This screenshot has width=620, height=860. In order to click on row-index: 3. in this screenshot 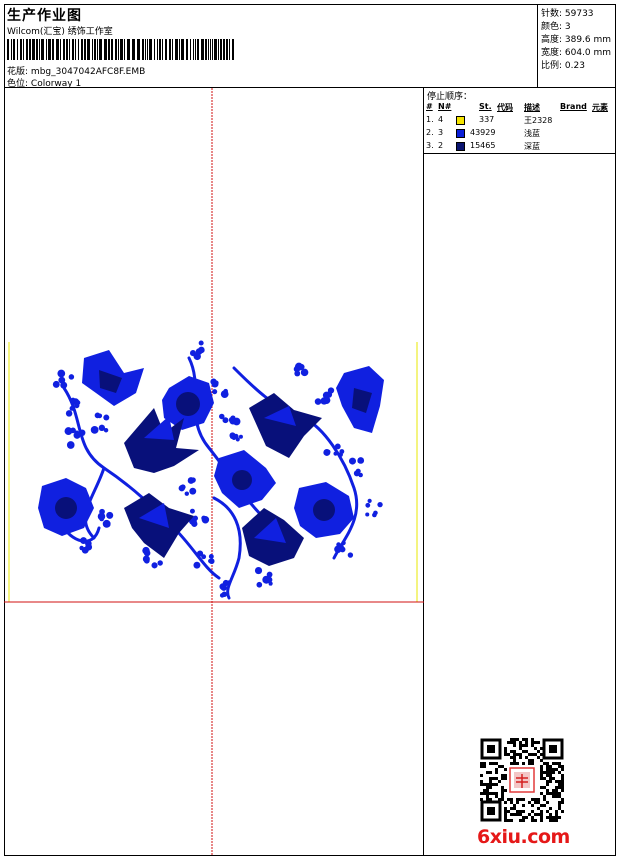, I will do `click(430, 145)`.